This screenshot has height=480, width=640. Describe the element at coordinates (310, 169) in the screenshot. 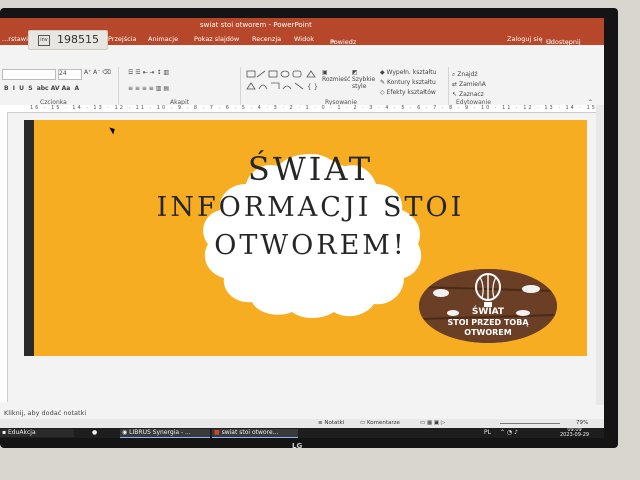

I see `headline-line-1: ŚWIAT` at that location.